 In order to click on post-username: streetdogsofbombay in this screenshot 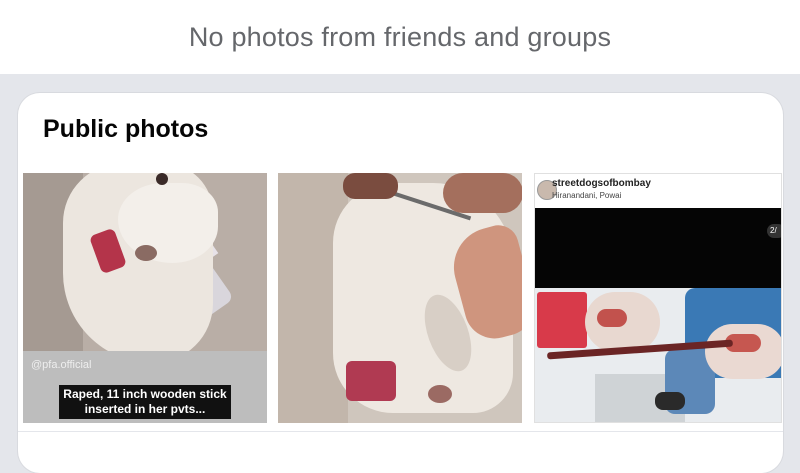, I will do `click(601, 183)`.